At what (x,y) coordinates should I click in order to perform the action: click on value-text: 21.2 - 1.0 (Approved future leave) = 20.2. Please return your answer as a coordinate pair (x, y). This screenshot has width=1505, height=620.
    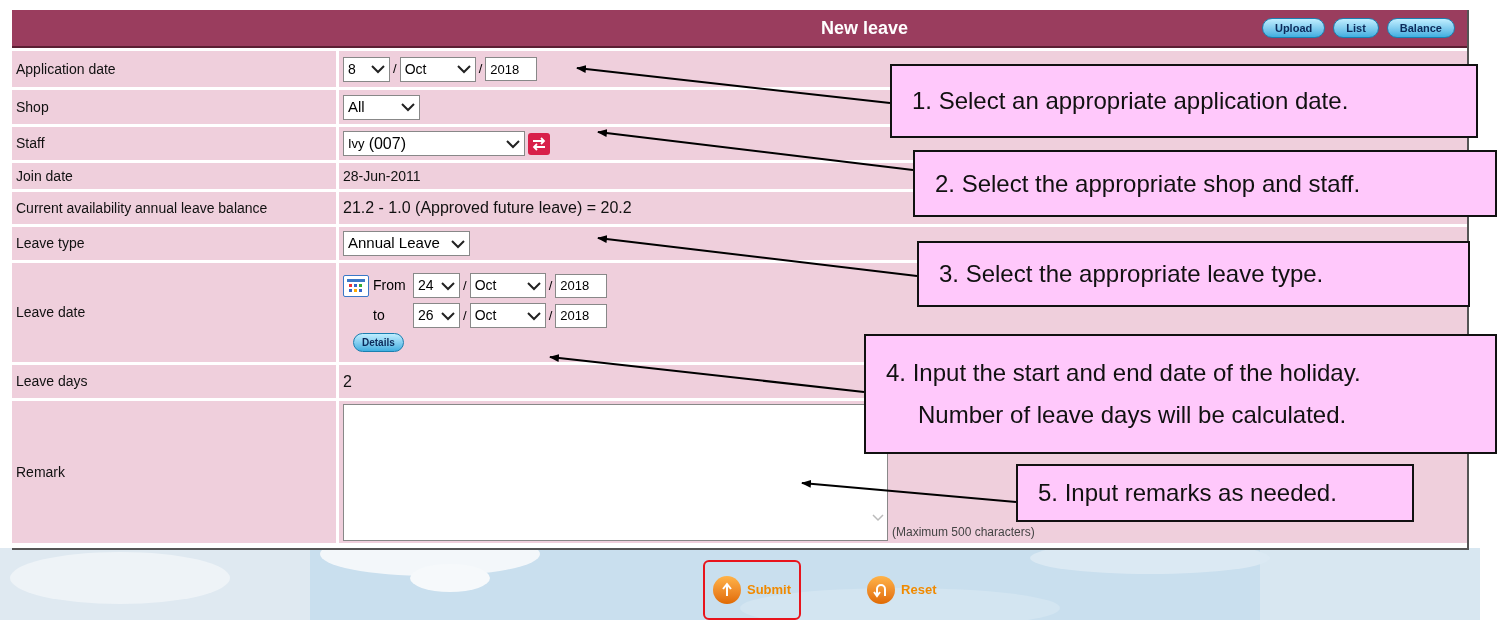
    Looking at the image, I should click on (487, 208).